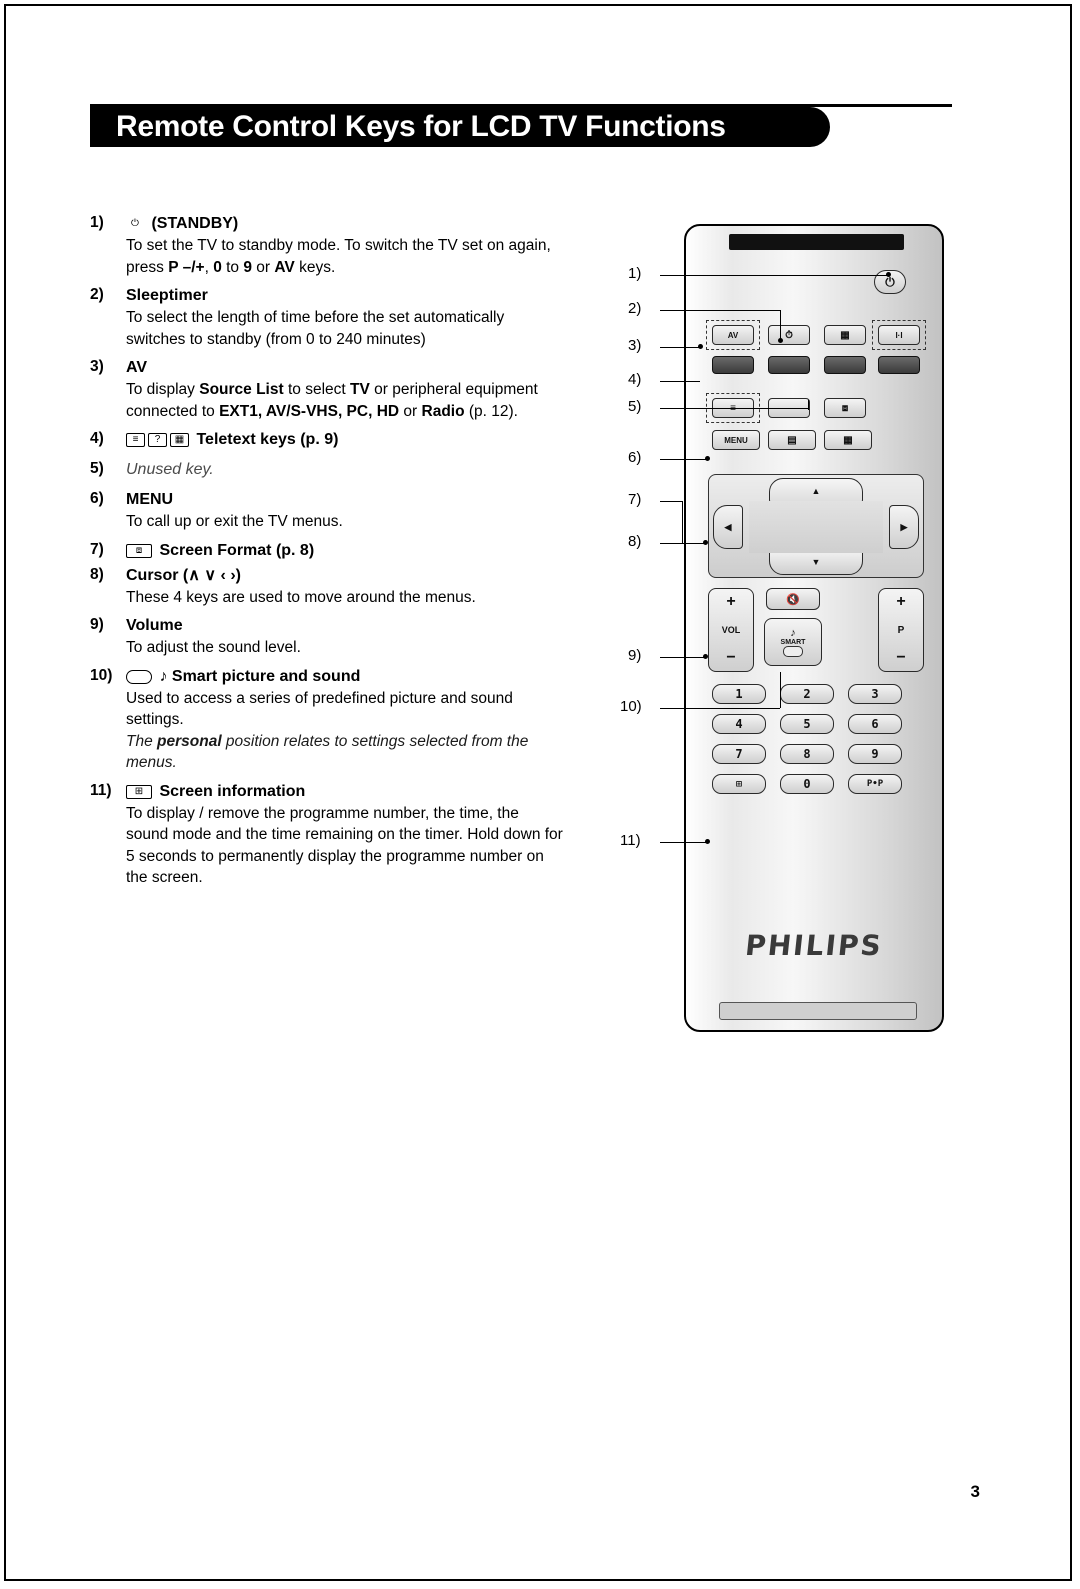 The width and height of the screenshot is (1080, 1589). I want to click on teletext-icon: ▦, so click(845, 335).